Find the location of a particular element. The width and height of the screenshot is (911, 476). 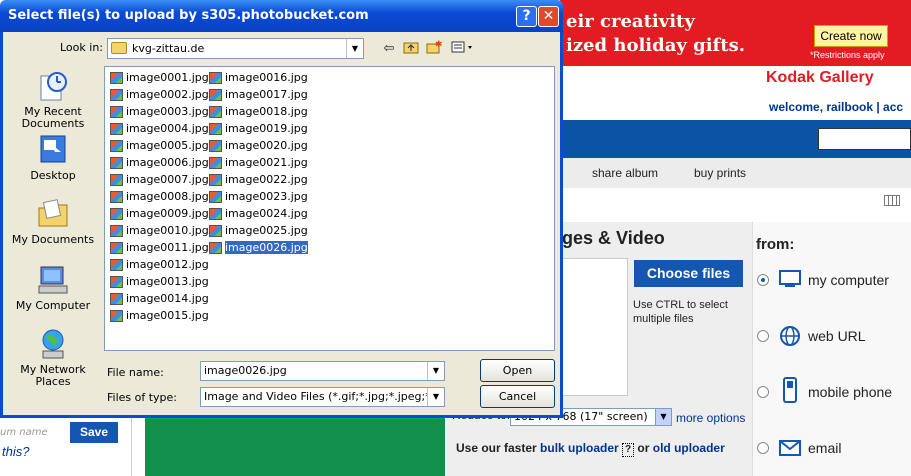

my-documents-icon is located at coordinates (53, 214).